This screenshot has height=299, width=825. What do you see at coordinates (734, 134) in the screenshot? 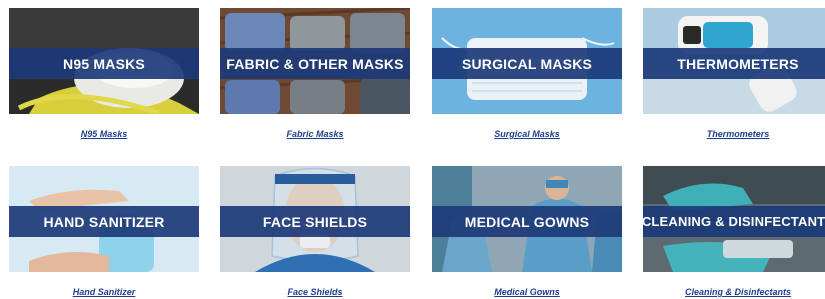
I see `category-link-thermometers: Thermometers` at bounding box center [734, 134].